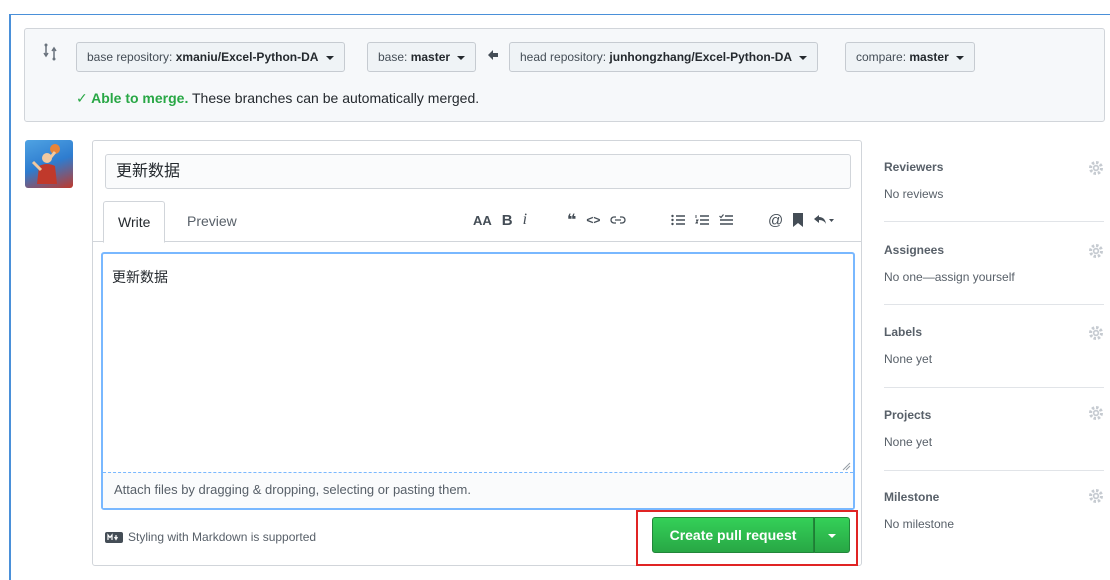  Describe the element at coordinates (726, 220) in the screenshot. I see `task-list-icon` at that location.